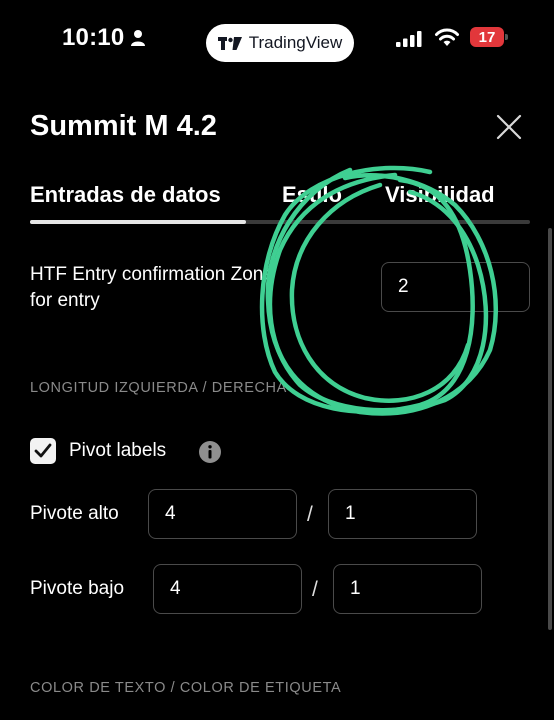  What do you see at coordinates (74, 513) in the screenshot?
I see `pivot-high-label: Pivote alto` at bounding box center [74, 513].